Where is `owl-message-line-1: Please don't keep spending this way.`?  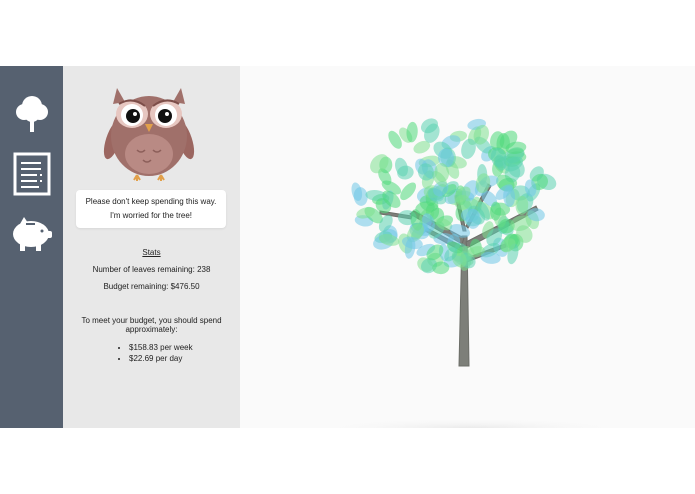
owl-message-line-1: Please don't keep spending this way. is located at coordinates (151, 201).